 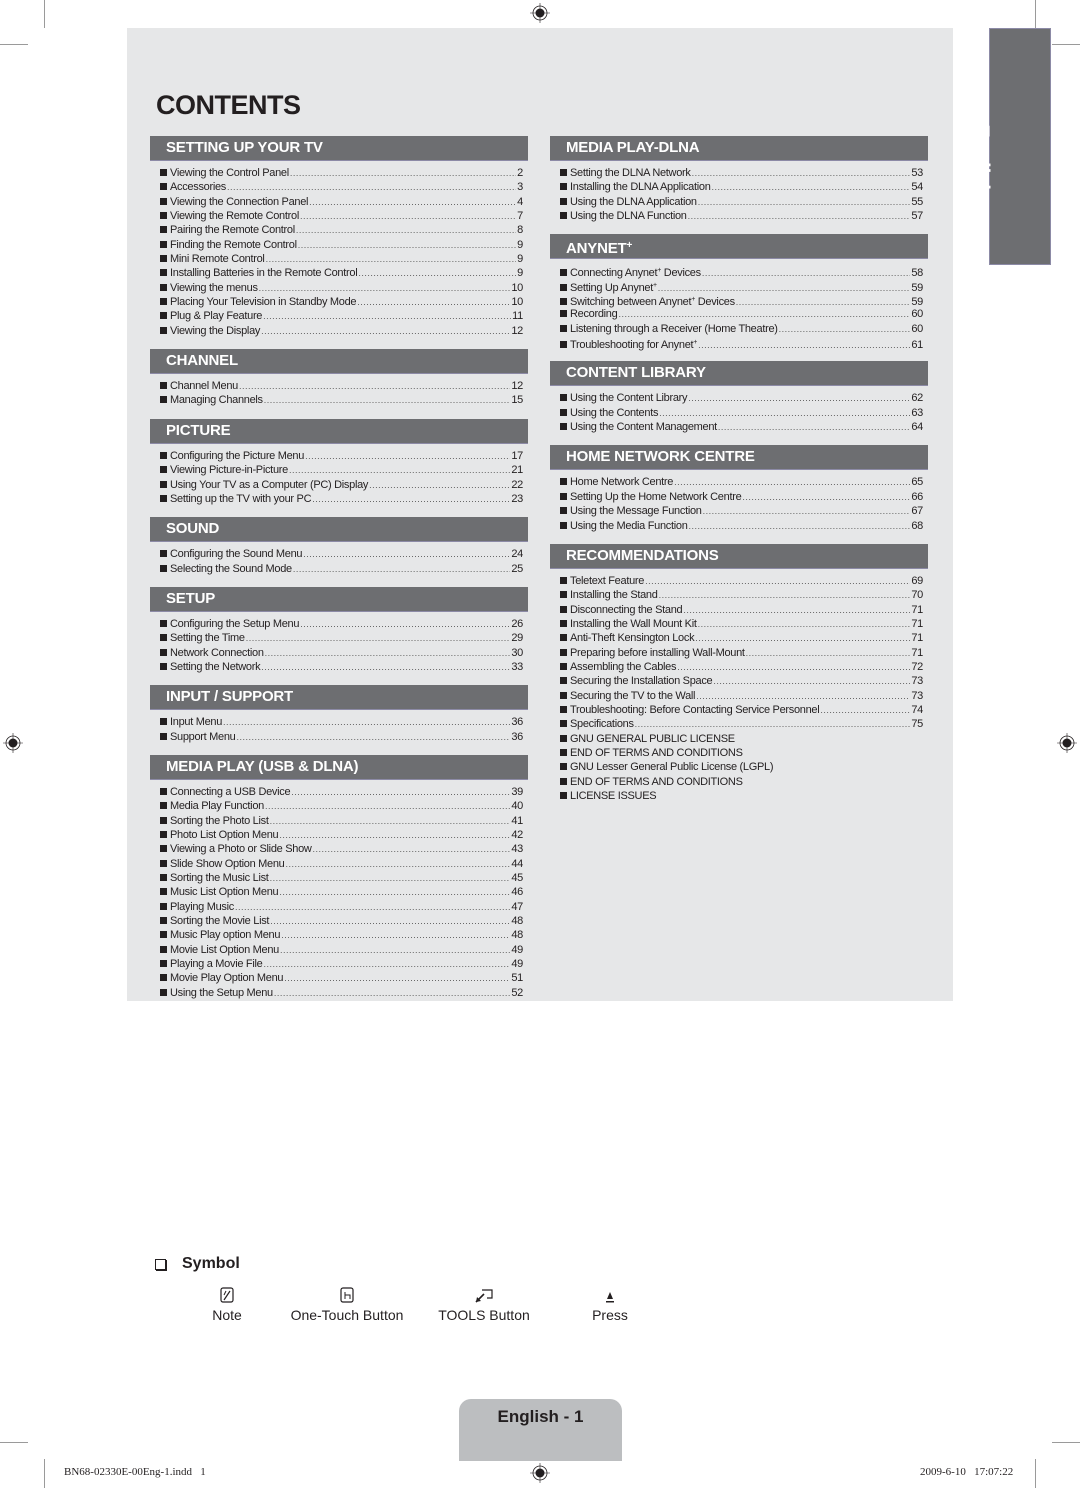 I want to click on toc-entry: Anti-Theft Kensington Lock 71, so click(x=739, y=638).